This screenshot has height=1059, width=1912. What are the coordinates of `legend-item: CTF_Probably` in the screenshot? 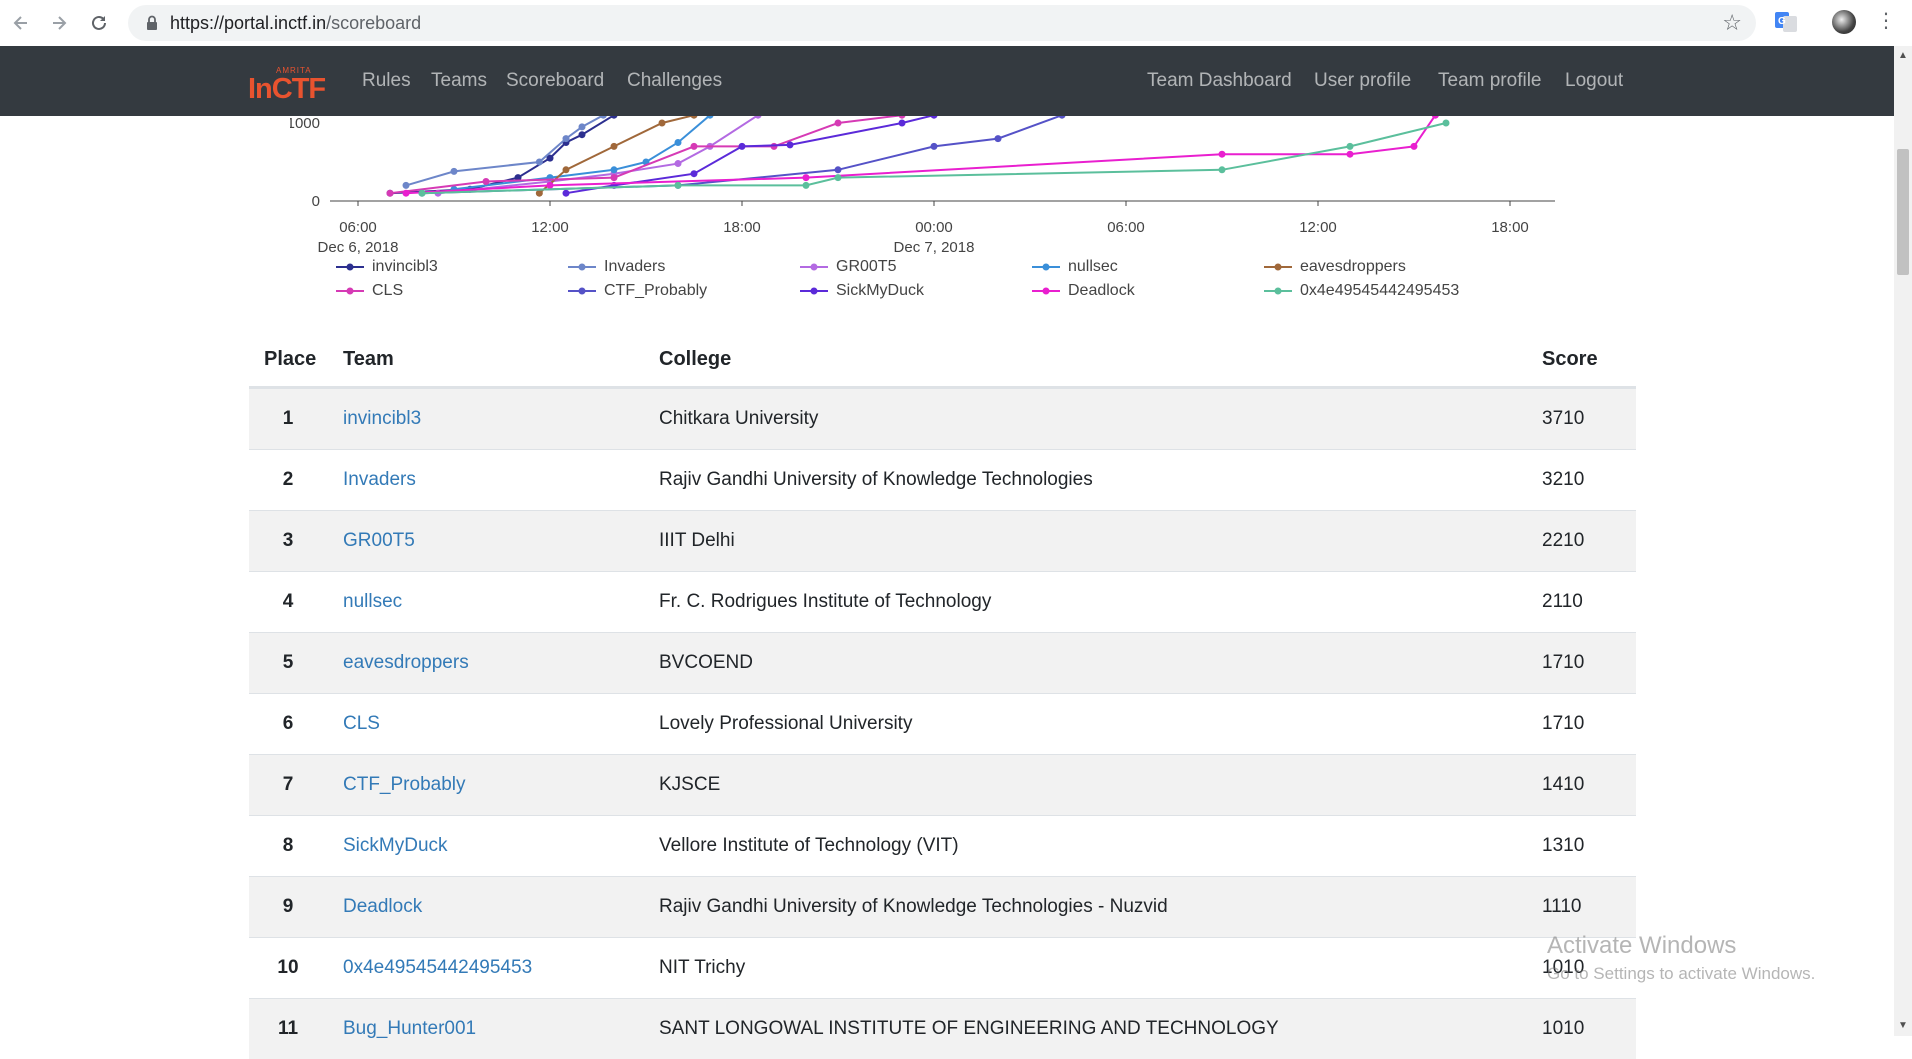 It's located at (637, 291).